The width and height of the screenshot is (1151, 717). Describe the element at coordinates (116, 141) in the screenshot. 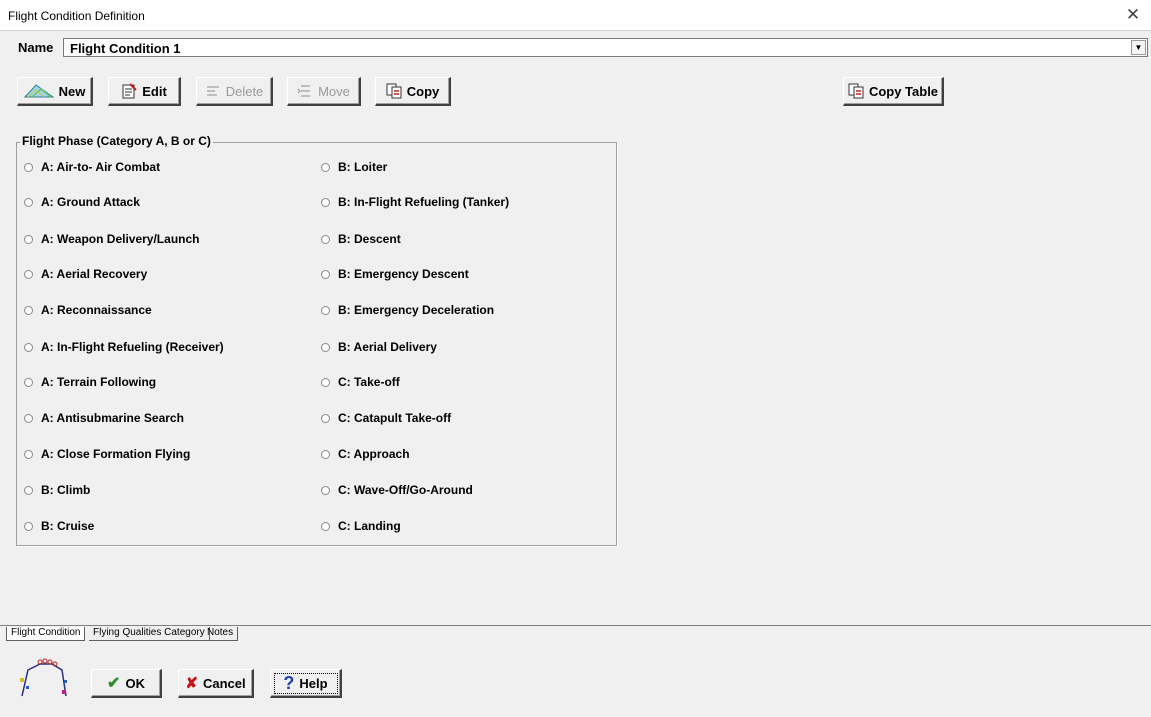

I see `flight-phase-legend: Flight Phase (Category A, B or C)` at that location.